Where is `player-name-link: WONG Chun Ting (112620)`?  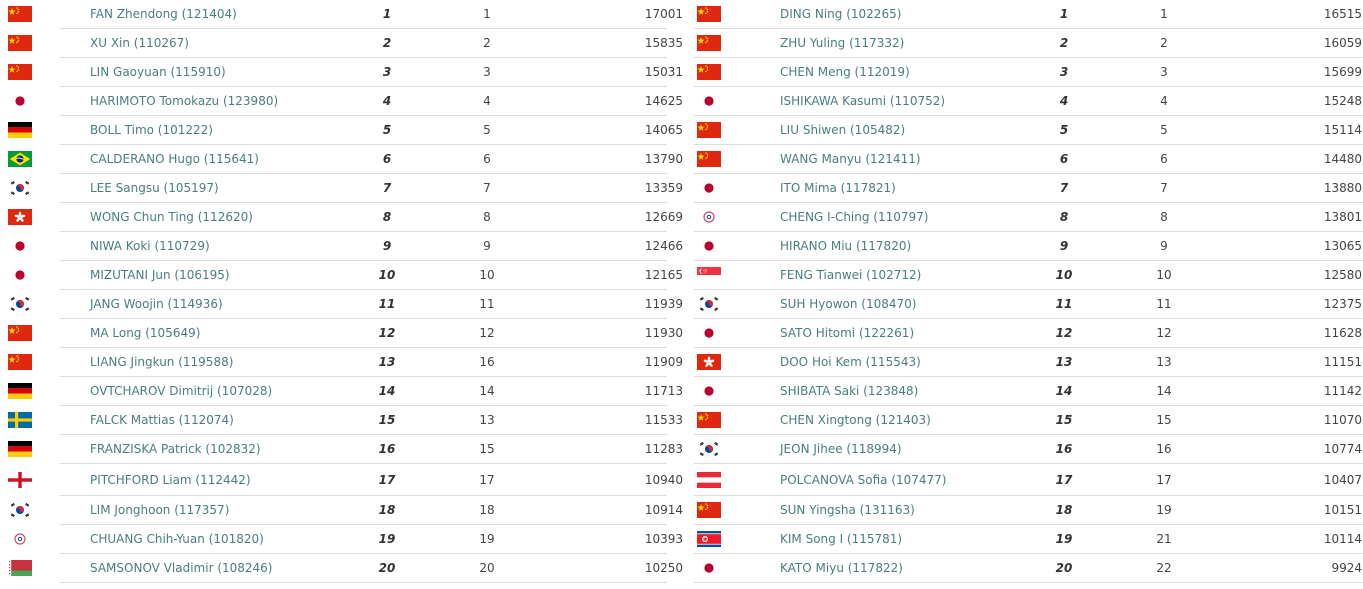
player-name-link: WONG Chun Ting (112620) is located at coordinates (171, 217).